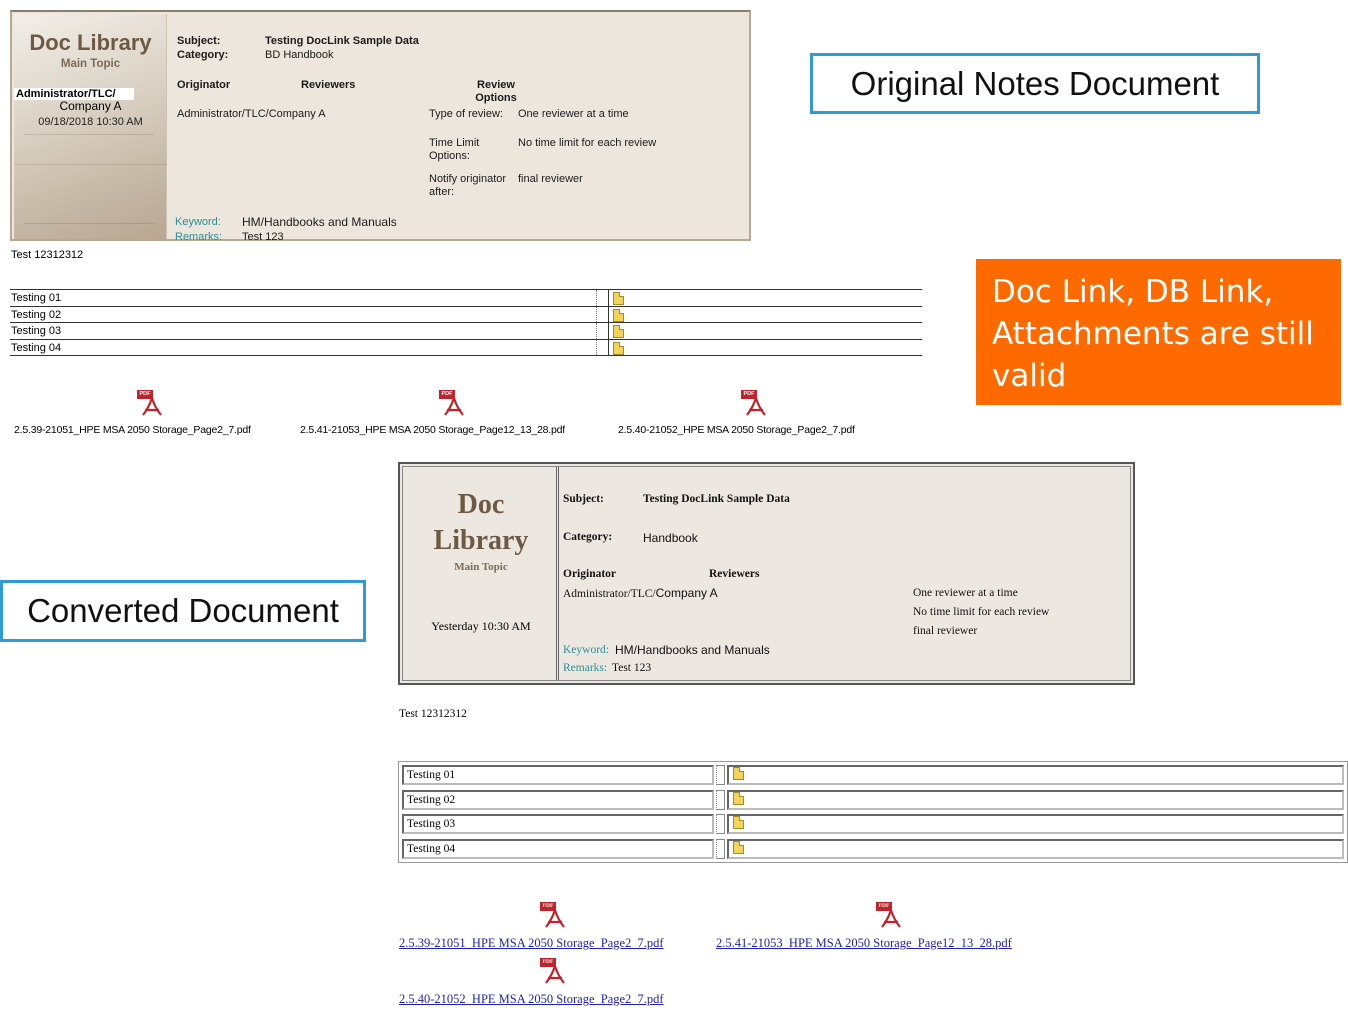 The width and height of the screenshot is (1348, 1010). Describe the element at coordinates (965, 593) in the screenshot. I see `review-type: One reviewer at a time` at that location.